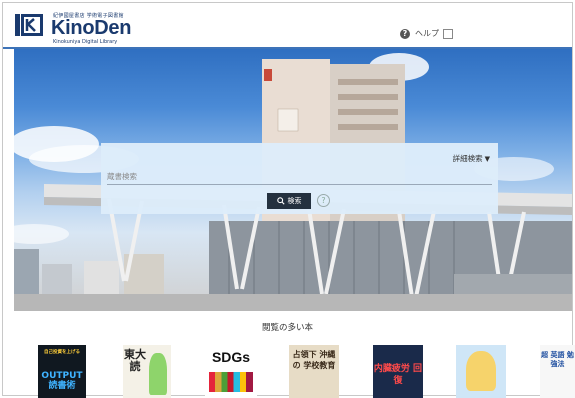 The width and height of the screenshot is (575, 398). Describe the element at coordinates (294, 201) in the screenshot. I see `search-button-label: 検索` at that location.